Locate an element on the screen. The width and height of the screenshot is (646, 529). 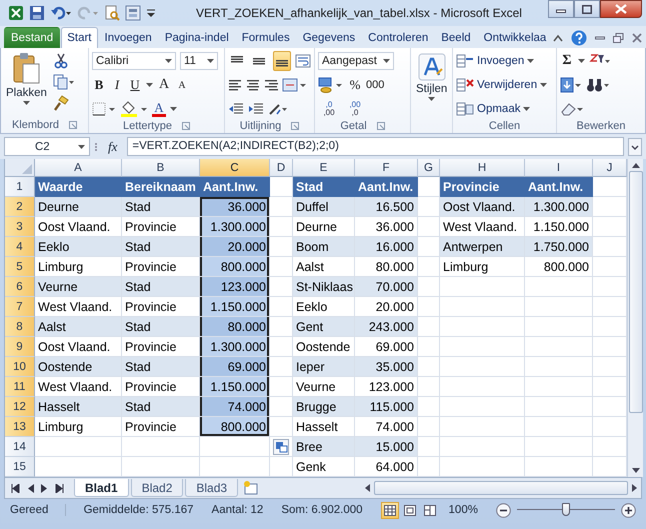
number-format-field: Aangepast is located at coordinates (356, 61).